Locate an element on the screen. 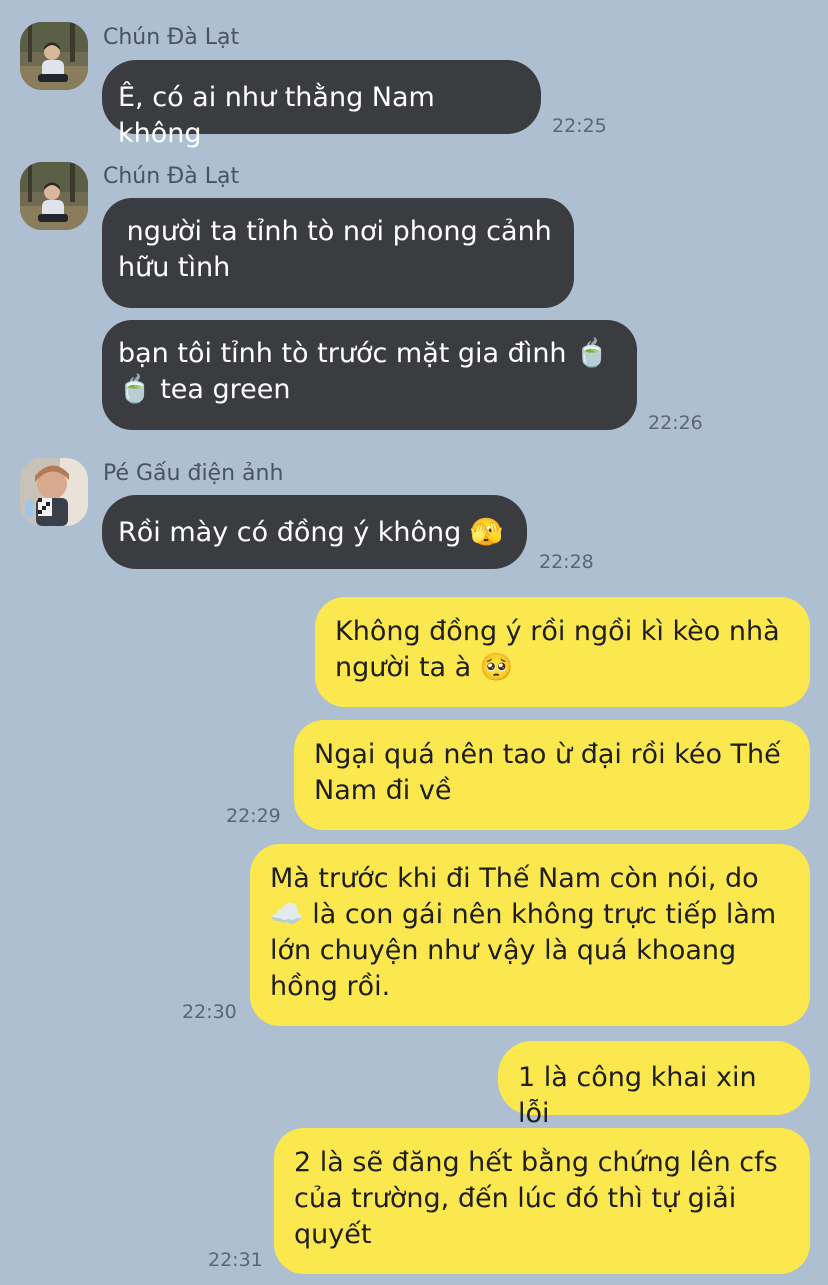 The height and width of the screenshot is (1285, 828). avatar-pe-gau-photo is located at coordinates (54, 492).